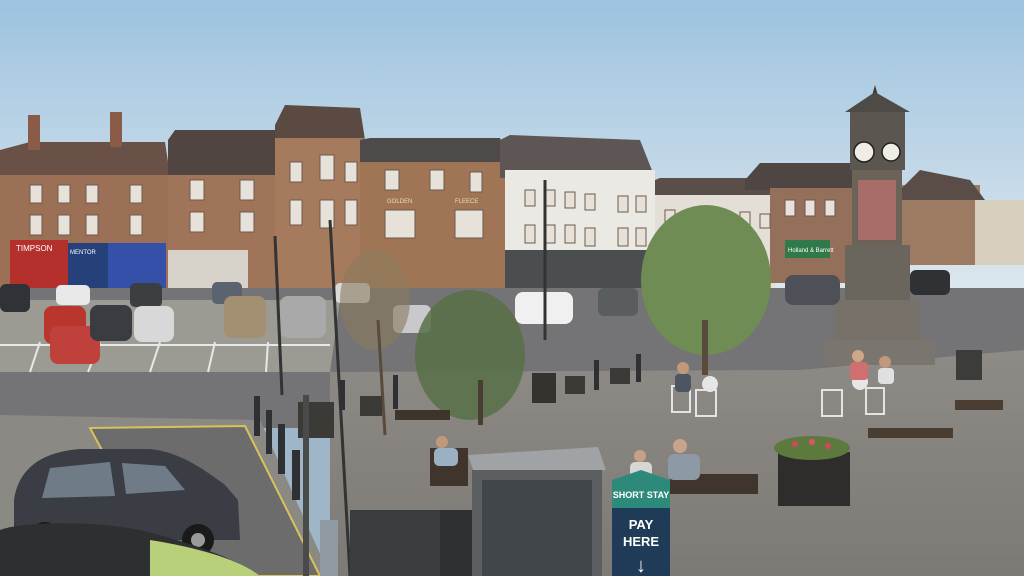 The height and width of the screenshot is (576, 1024). Describe the element at coordinates (470, 355) in the screenshot. I see `tree-centre` at that location.